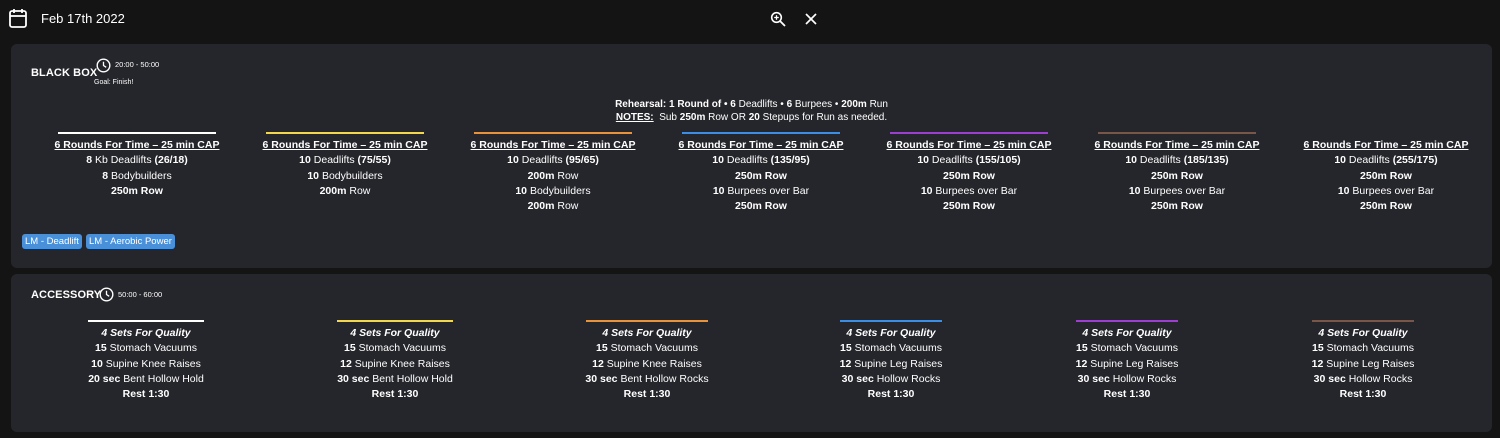  Describe the element at coordinates (64, 73) in the screenshot. I see `section-title: BLACK BOX` at that location.